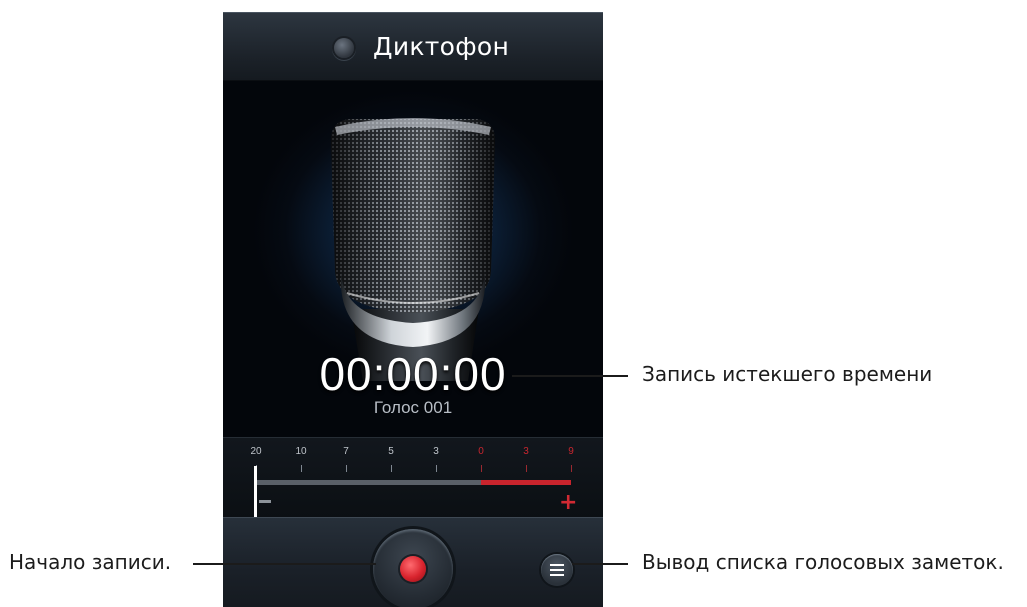 The image size is (1027, 607). I want to click on record-dot-icon, so click(413, 569).